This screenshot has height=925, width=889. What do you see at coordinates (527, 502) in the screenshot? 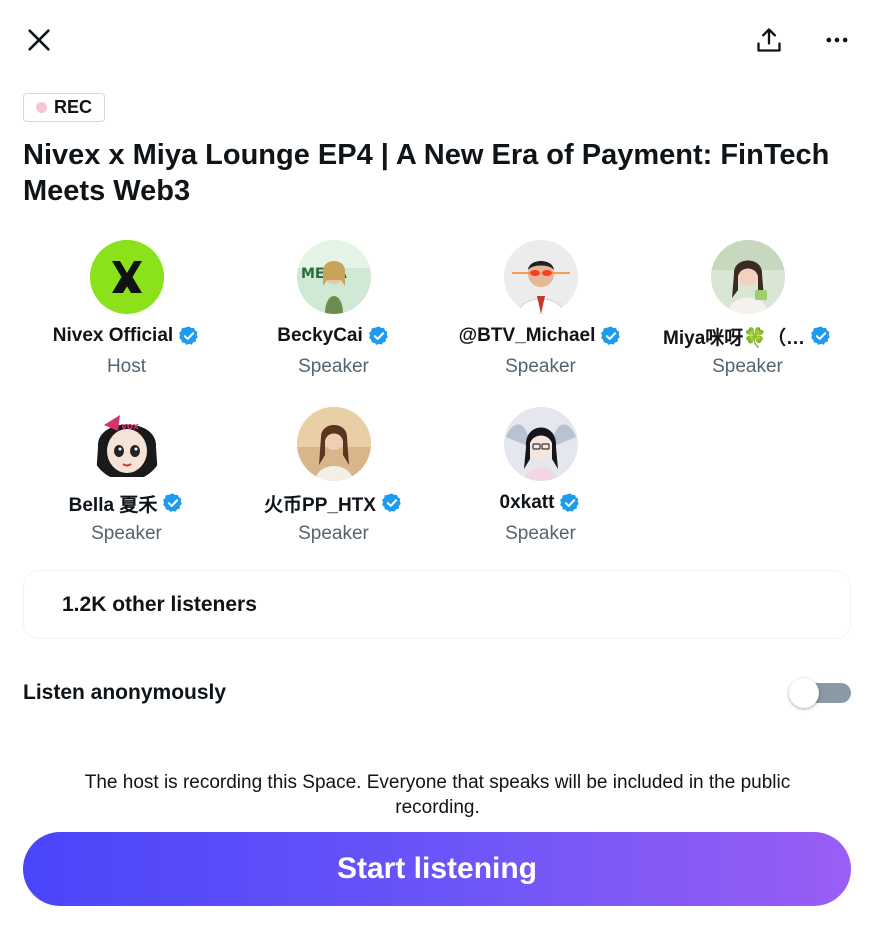
I see `participant-name: 0xkatt` at bounding box center [527, 502].